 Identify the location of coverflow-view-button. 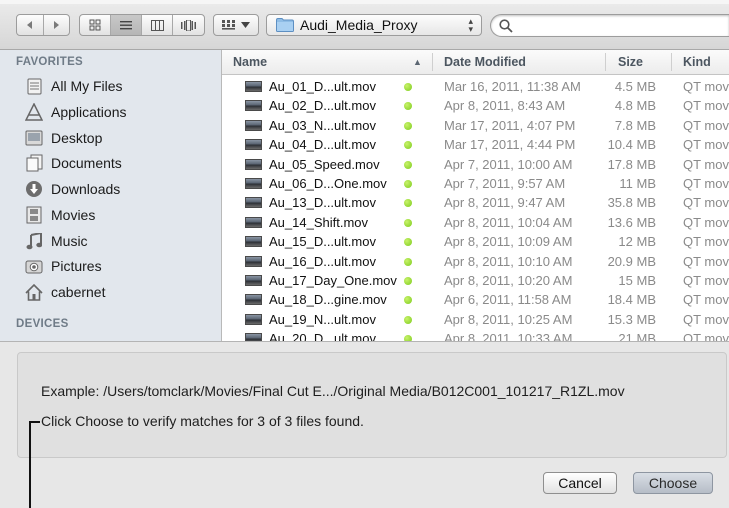
(188, 25).